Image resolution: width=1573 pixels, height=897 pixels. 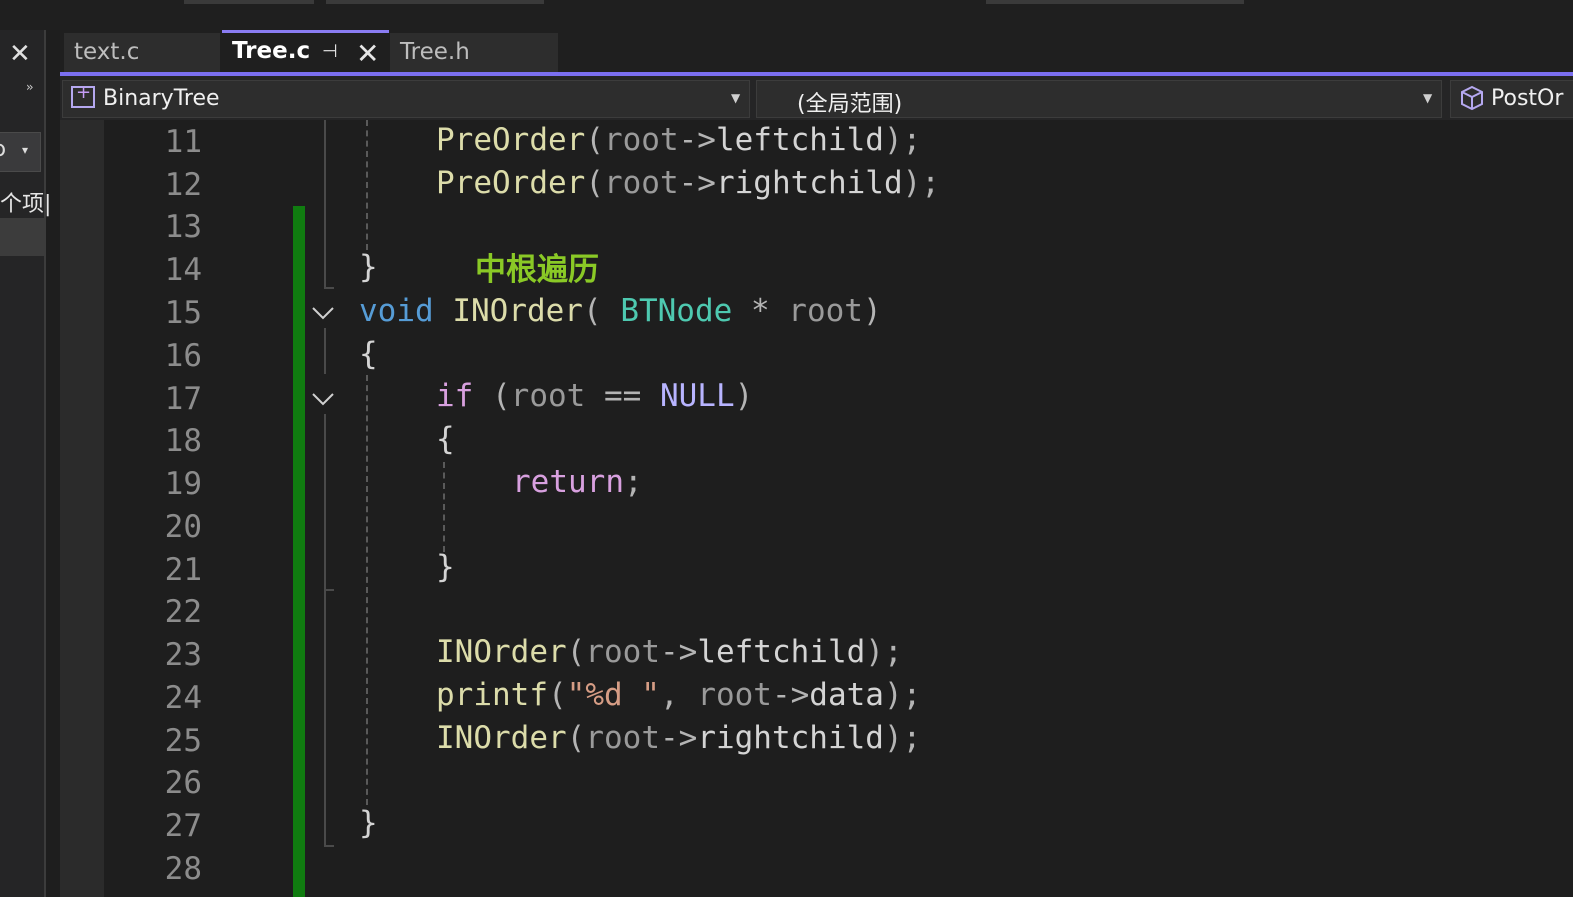 I want to click on code-line-14: }, so click(x=368, y=267).